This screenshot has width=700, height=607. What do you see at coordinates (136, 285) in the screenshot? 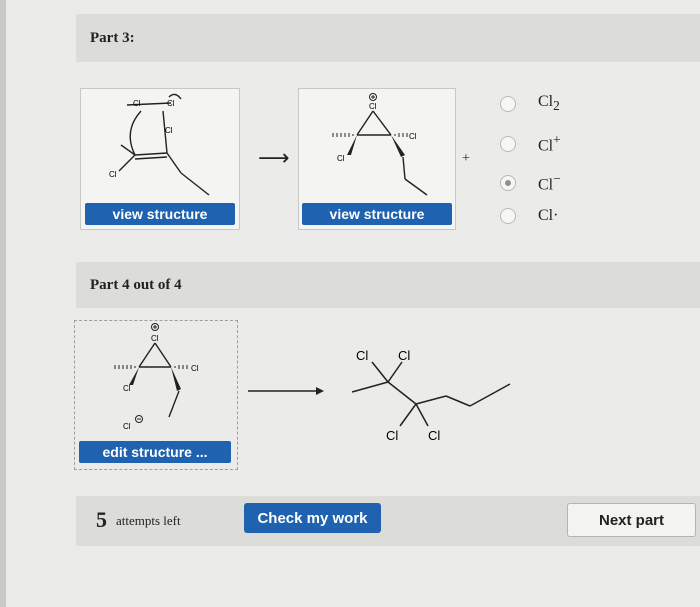
I see `part4-title: Part 4 out of 4` at bounding box center [136, 285].